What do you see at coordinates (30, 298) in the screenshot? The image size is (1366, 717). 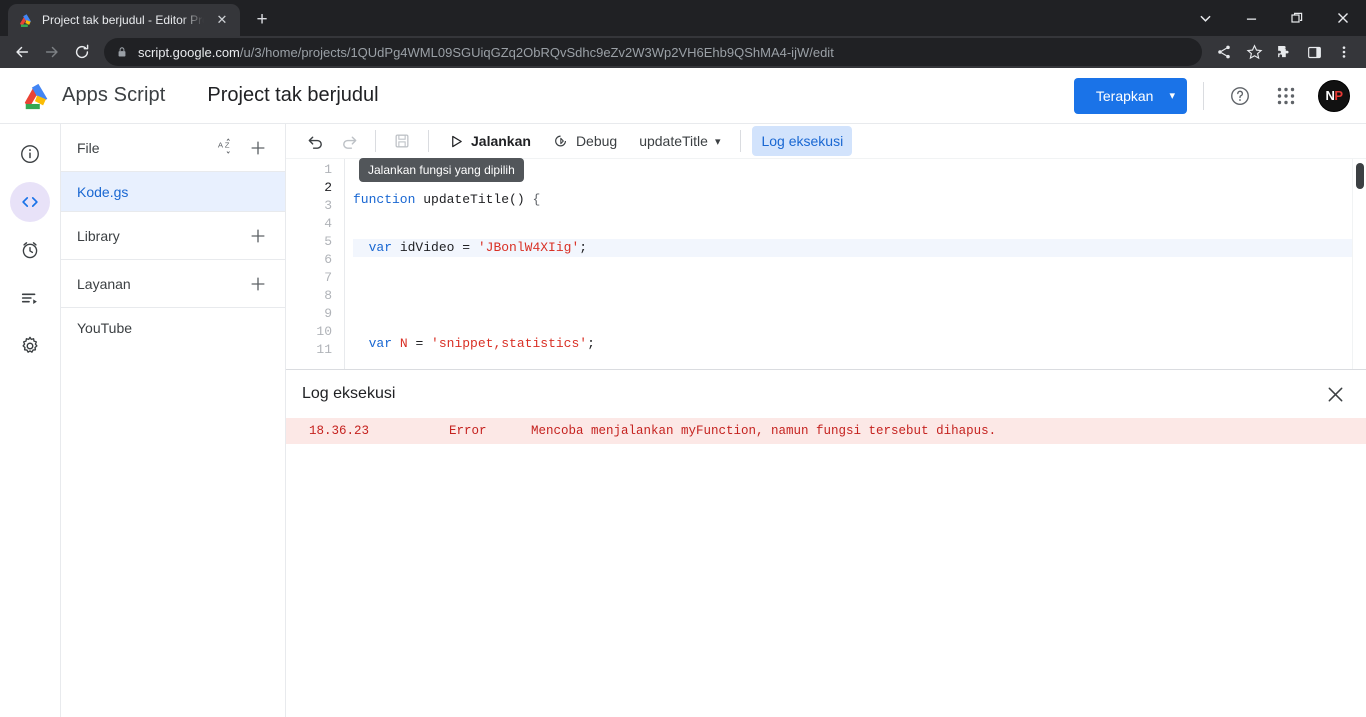 I see `executions-icon` at bounding box center [30, 298].